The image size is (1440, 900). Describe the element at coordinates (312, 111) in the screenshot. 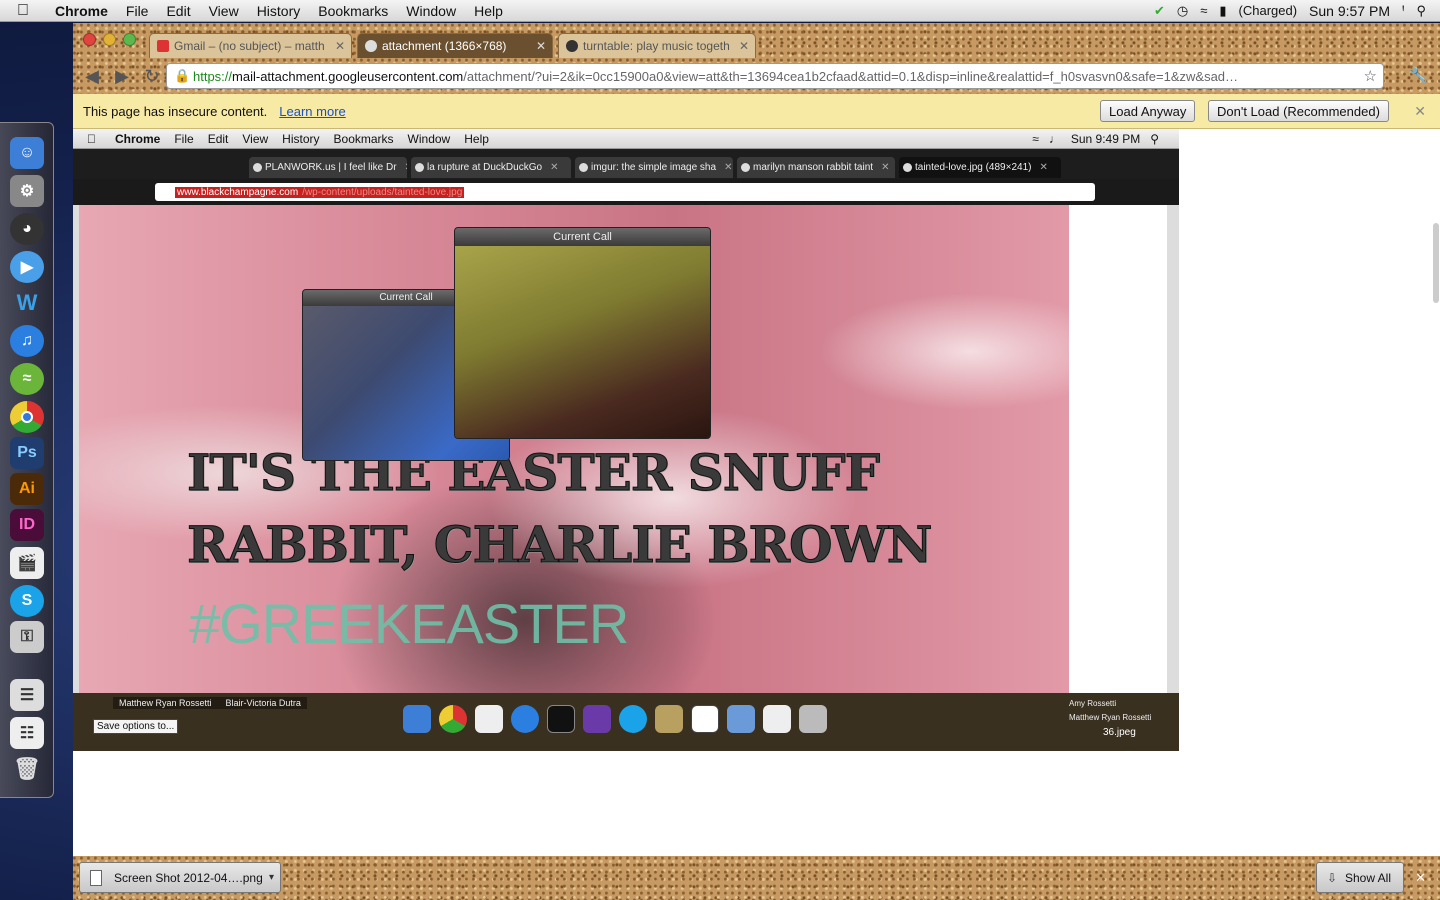

I see `learn-more-link: Learn more` at that location.